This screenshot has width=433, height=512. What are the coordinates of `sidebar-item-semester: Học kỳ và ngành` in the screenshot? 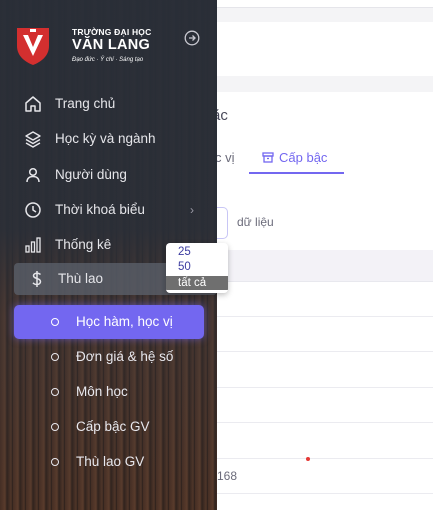 It's located at (108, 139).